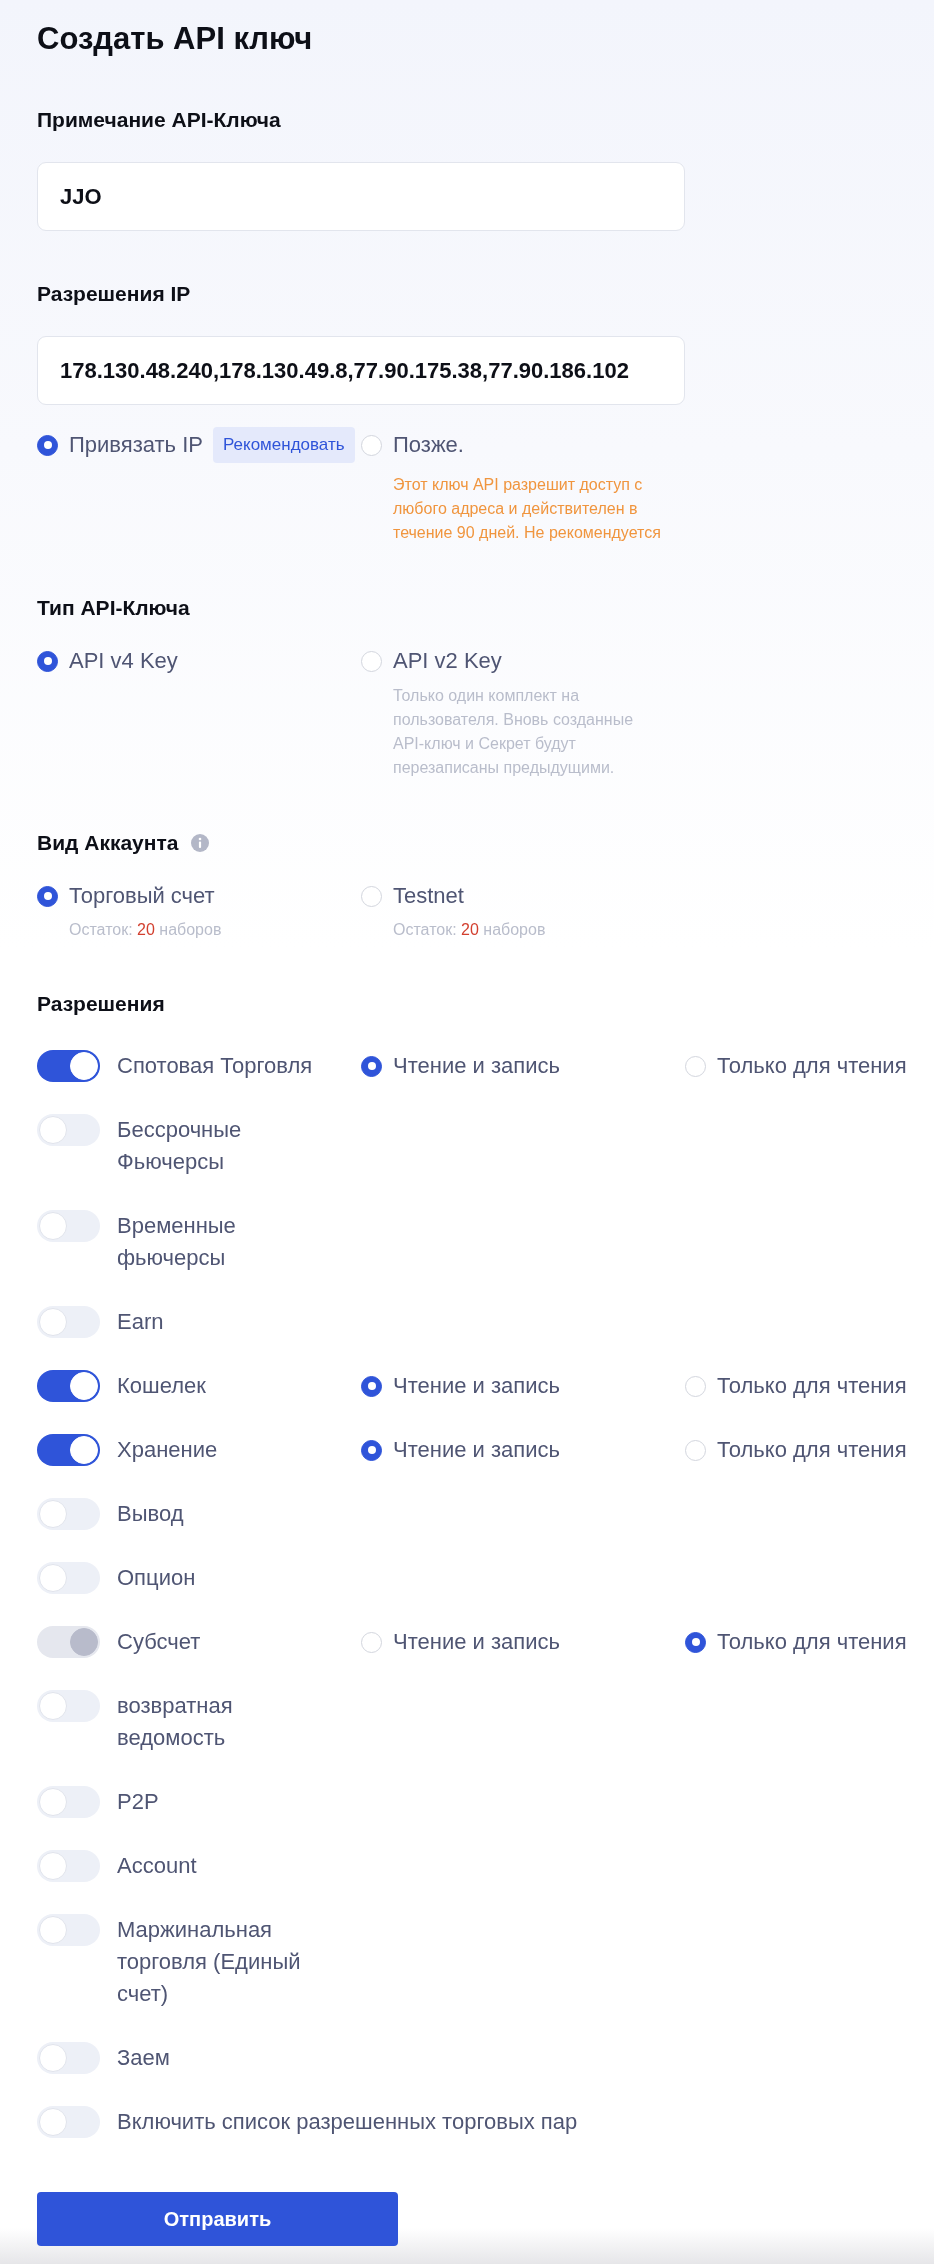 This screenshot has width=934, height=2264. Describe the element at coordinates (347, 2122) in the screenshot. I see `permission-label: Включить список разрешенных торговых пар` at that location.